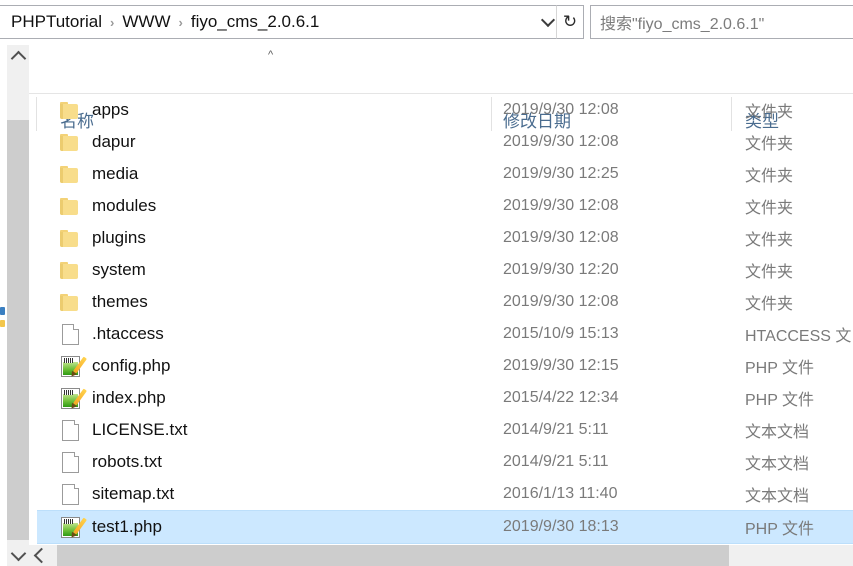 The width and height of the screenshot is (853, 566). What do you see at coordinates (798, 336) in the screenshot?
I see `file-type: HTACCESS 文` at bounding box center [798, 336].